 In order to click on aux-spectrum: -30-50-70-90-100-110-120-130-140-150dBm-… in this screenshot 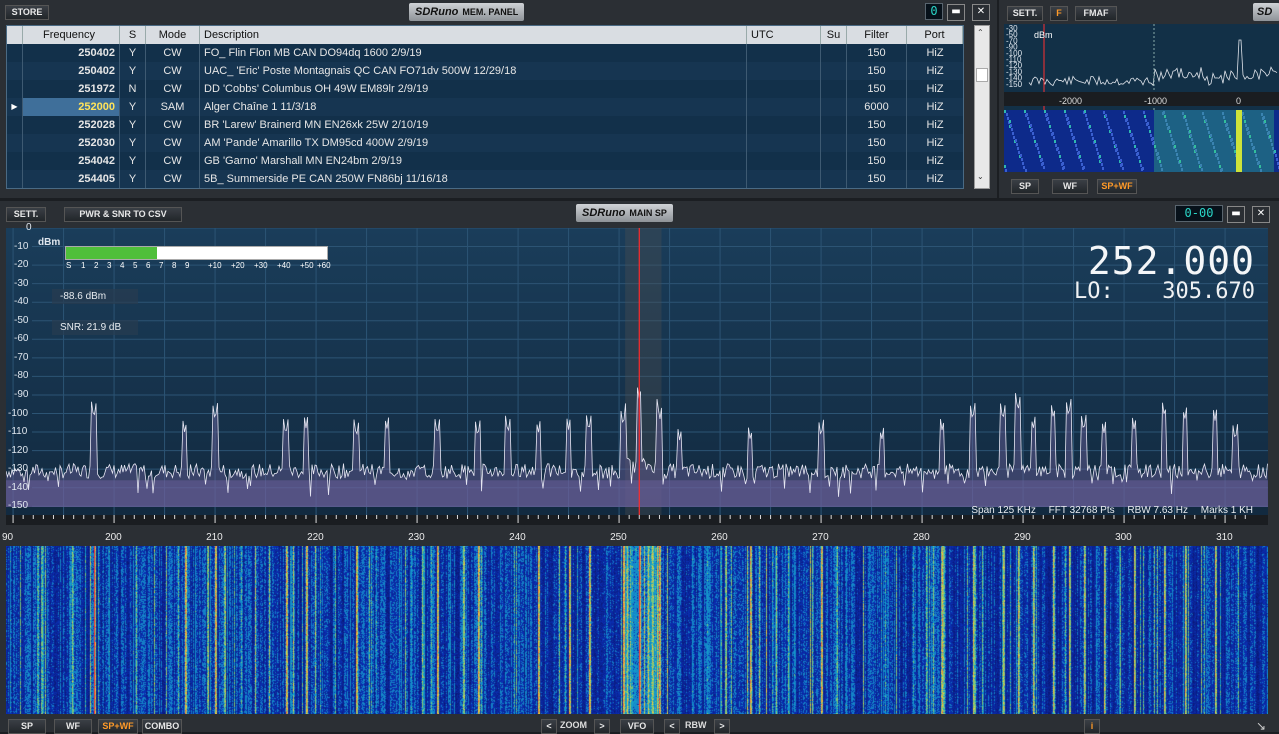, I will do `click(1141, 98)`.